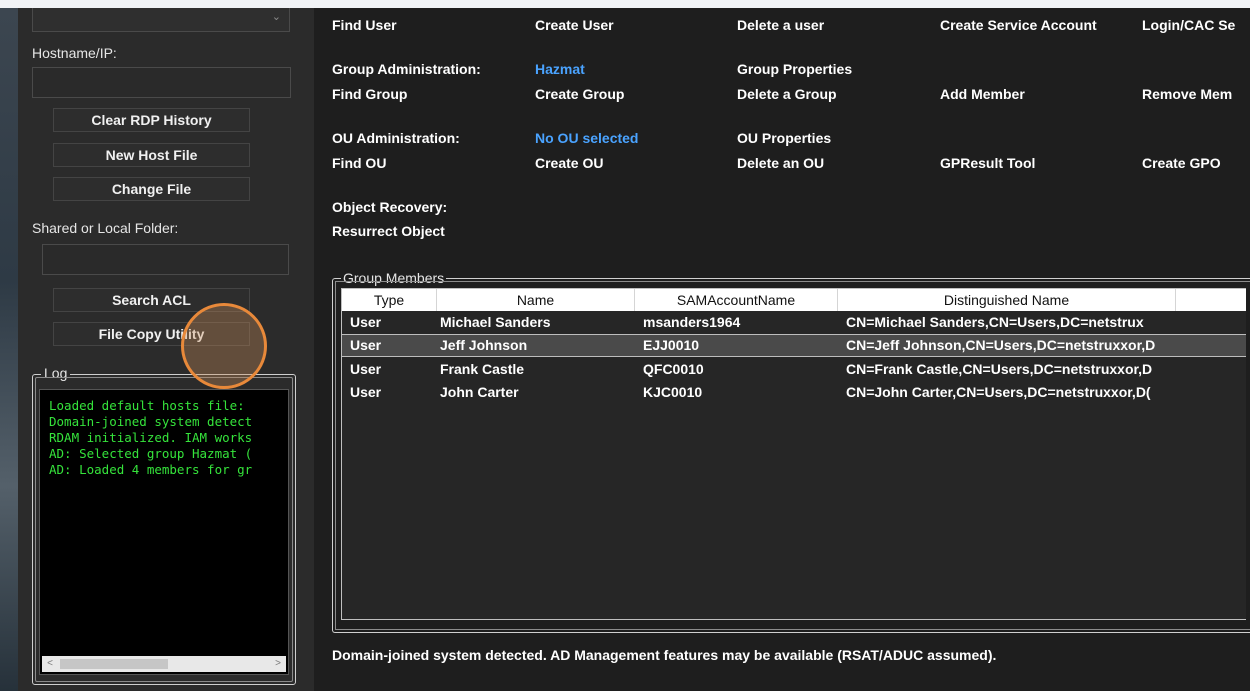 The height and width of the screenshot is (691, 1250). What do you see at coordinates (671, 345) in the screenshot?
I see `cell-sam: EJJ0010` at bounding box center [671, 345].